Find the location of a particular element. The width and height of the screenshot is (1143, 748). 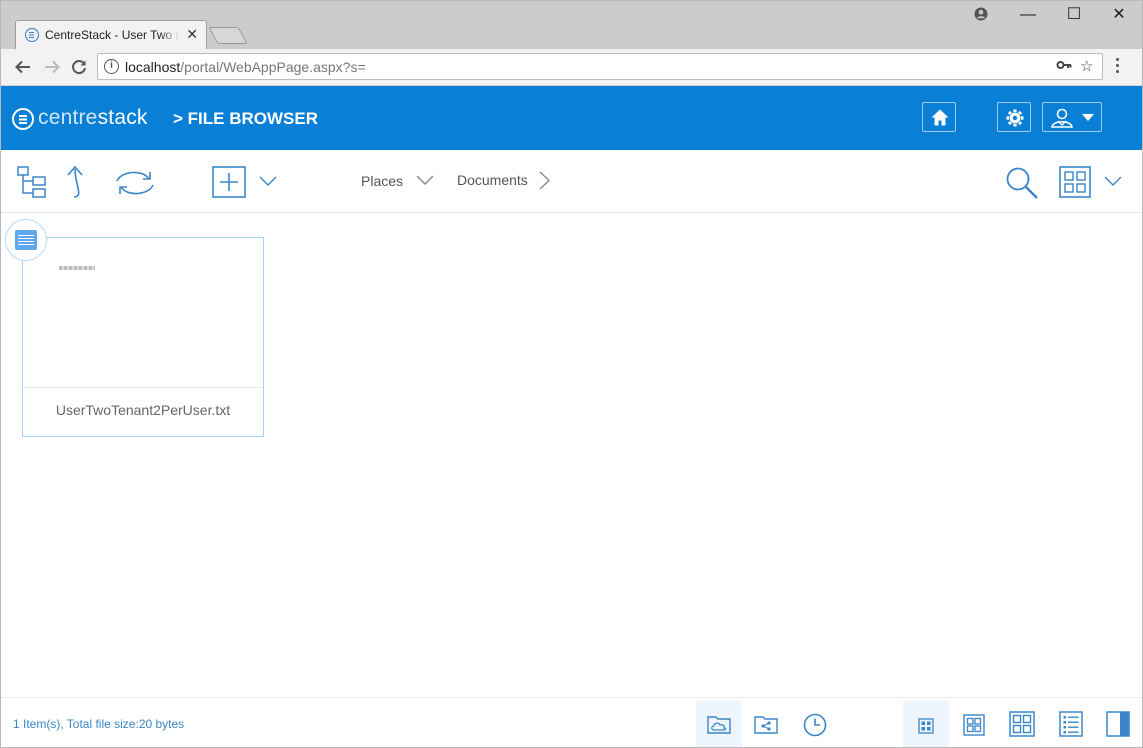

preview-pane-view-button is located at coordinates (1118, 724).